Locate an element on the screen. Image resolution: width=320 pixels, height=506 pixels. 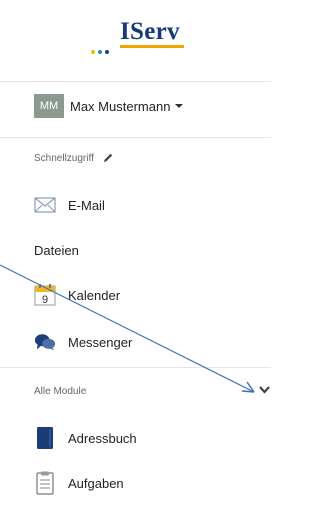
module-item-aufgaben: Aufgaben is located at coordinates (79, 483).